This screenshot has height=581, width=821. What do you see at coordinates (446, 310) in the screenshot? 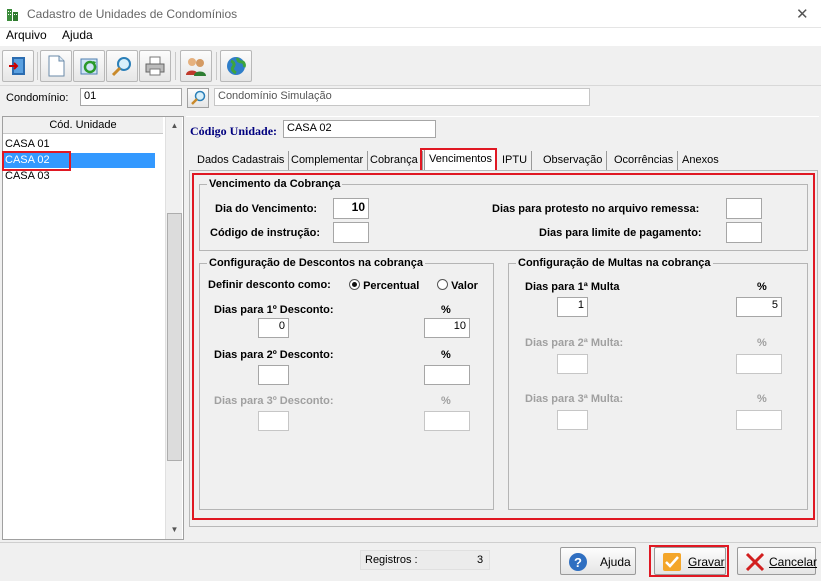
I see `desconto1-pct-header: %` at bounding box center [446, 310].